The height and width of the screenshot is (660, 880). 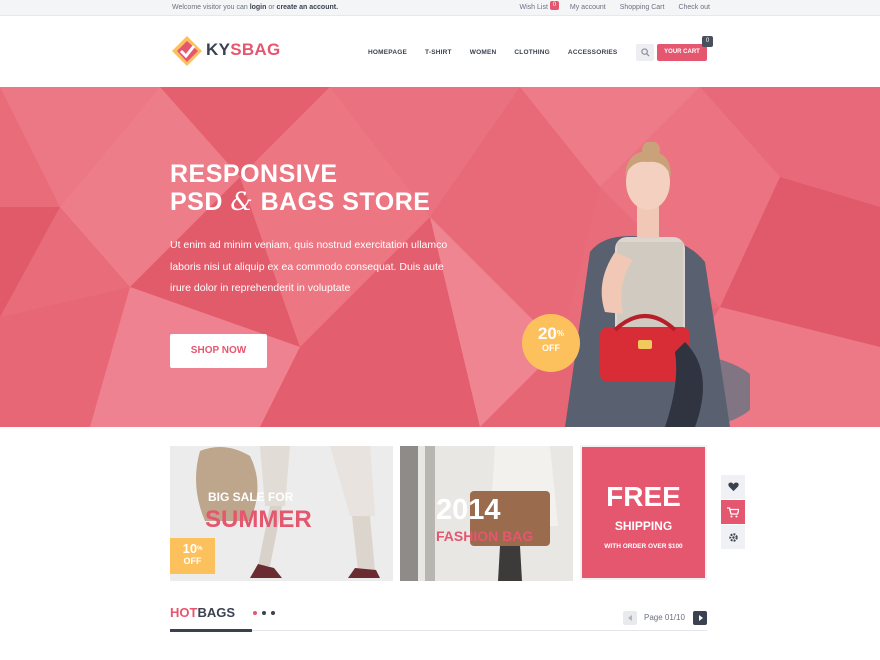 What do you see at coordinates (255, 49) in the screenshot?
I see `logo-text-sbag: SBAG` at bounding box center [255, 49].